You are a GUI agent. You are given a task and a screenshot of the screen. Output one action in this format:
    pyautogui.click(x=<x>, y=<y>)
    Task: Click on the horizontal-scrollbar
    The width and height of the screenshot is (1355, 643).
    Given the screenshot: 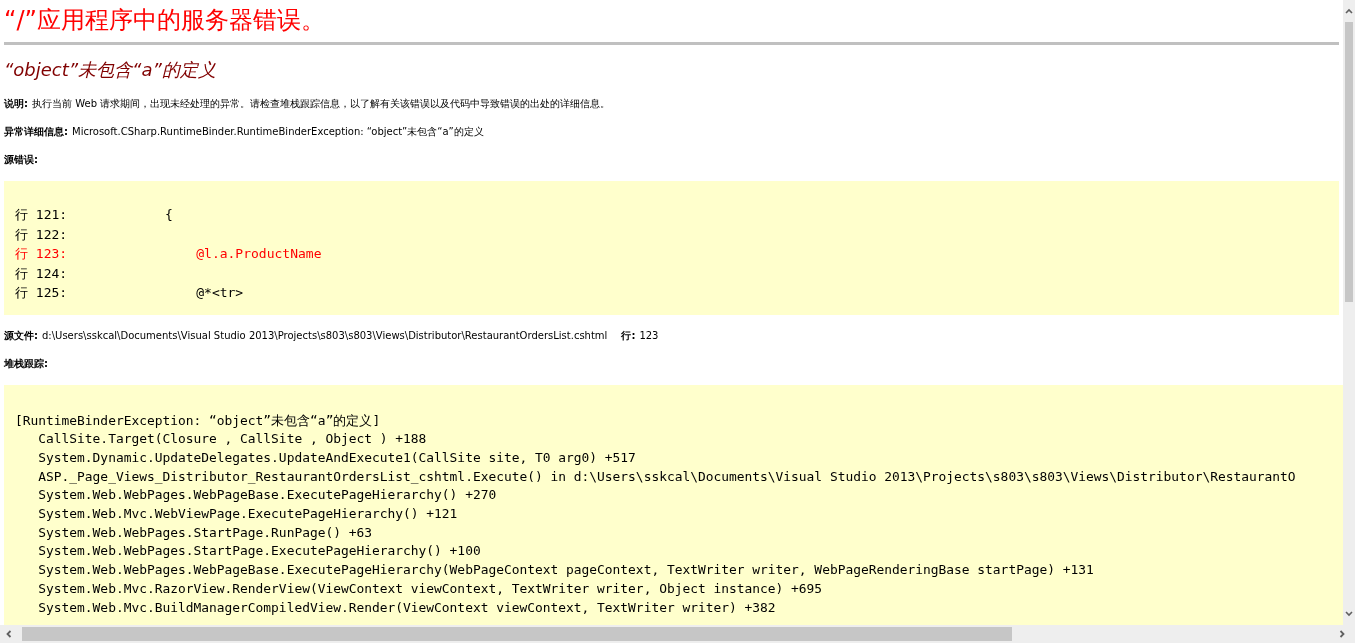 What is the action you would take?
    pyautogui.click(x=677, y=634)
    